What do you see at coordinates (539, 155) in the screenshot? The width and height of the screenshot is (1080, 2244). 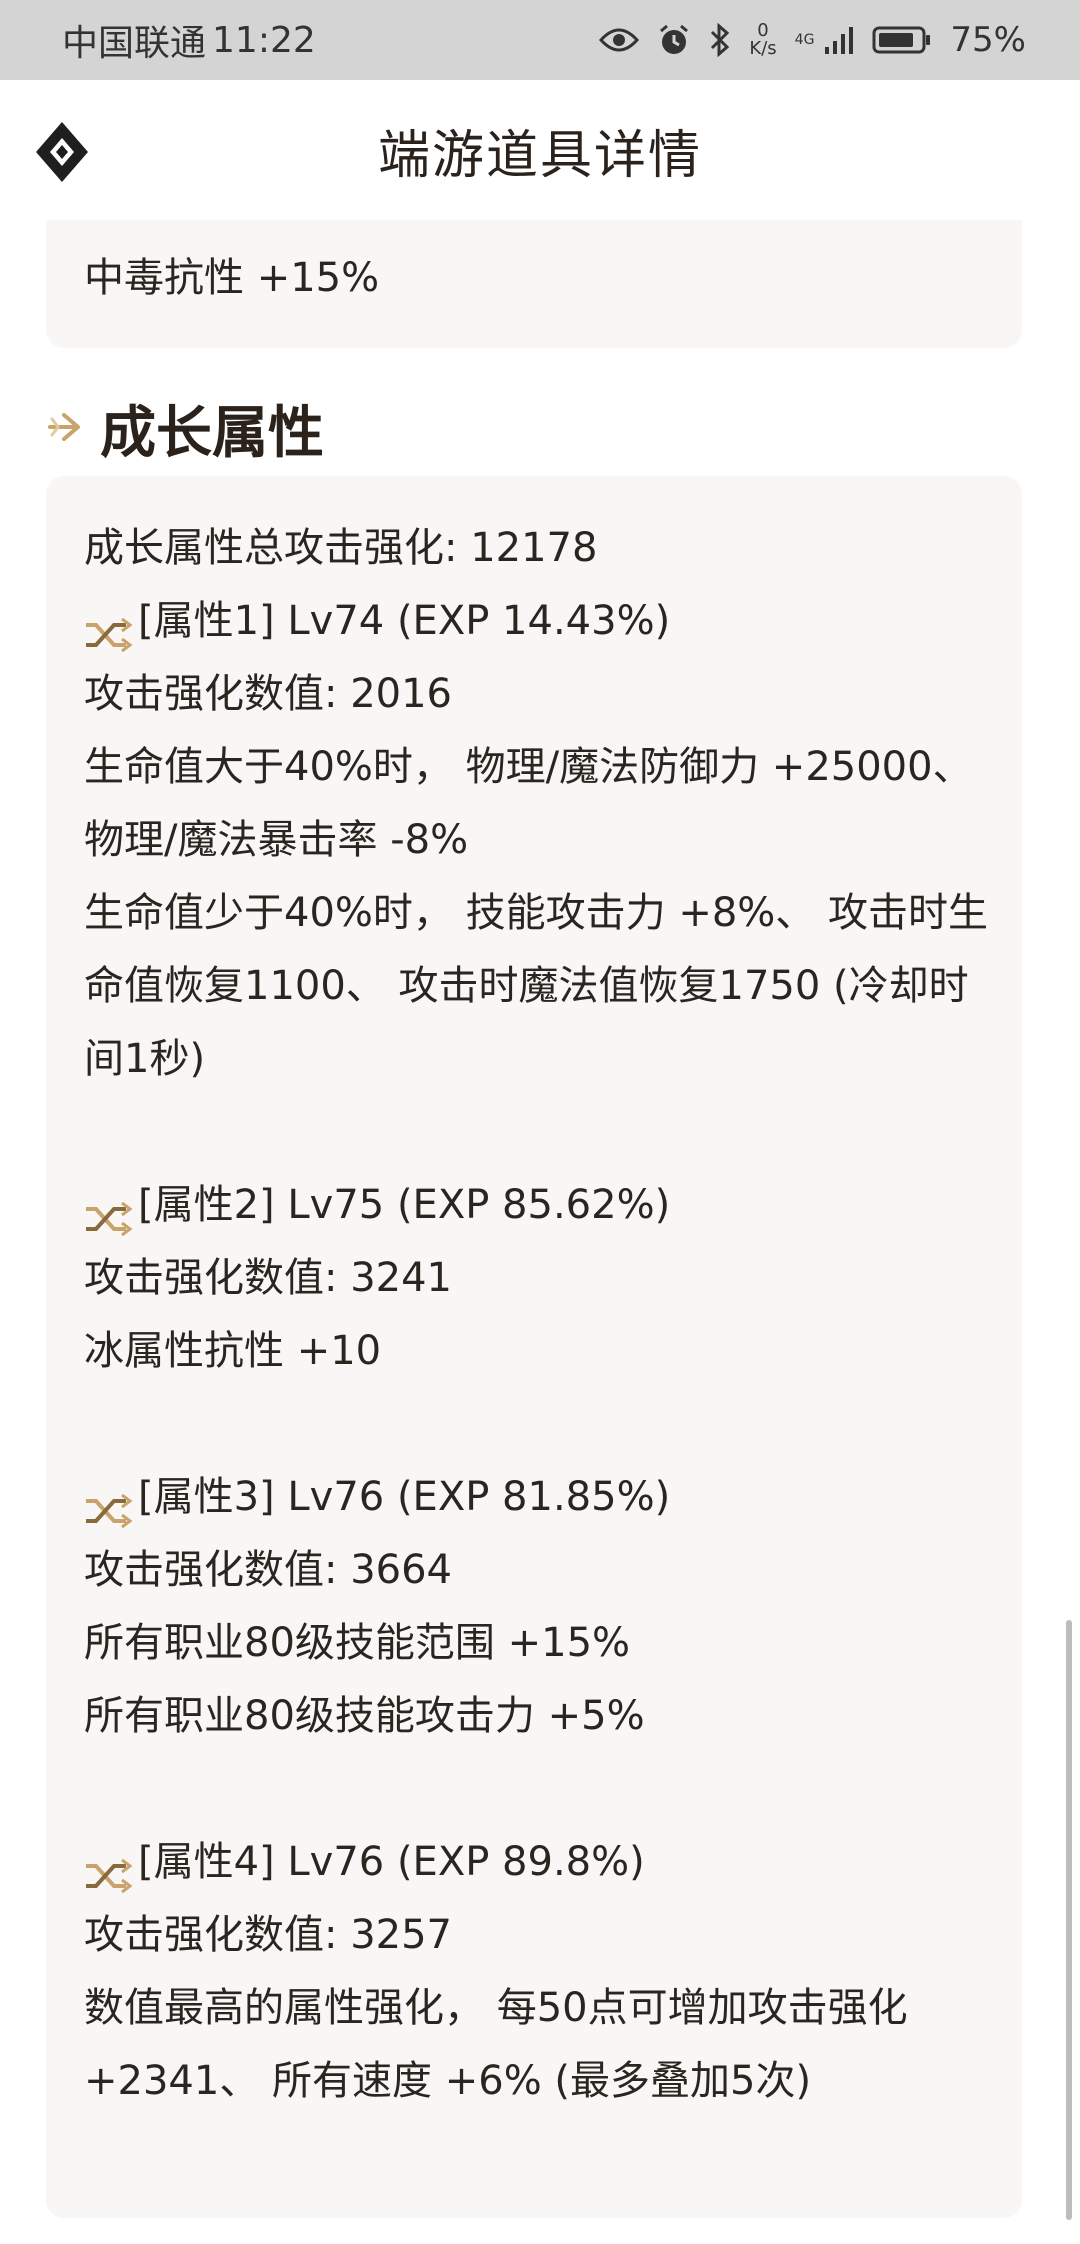 I see `page-title: 端游道具详情` at bounding box center [539, 155].